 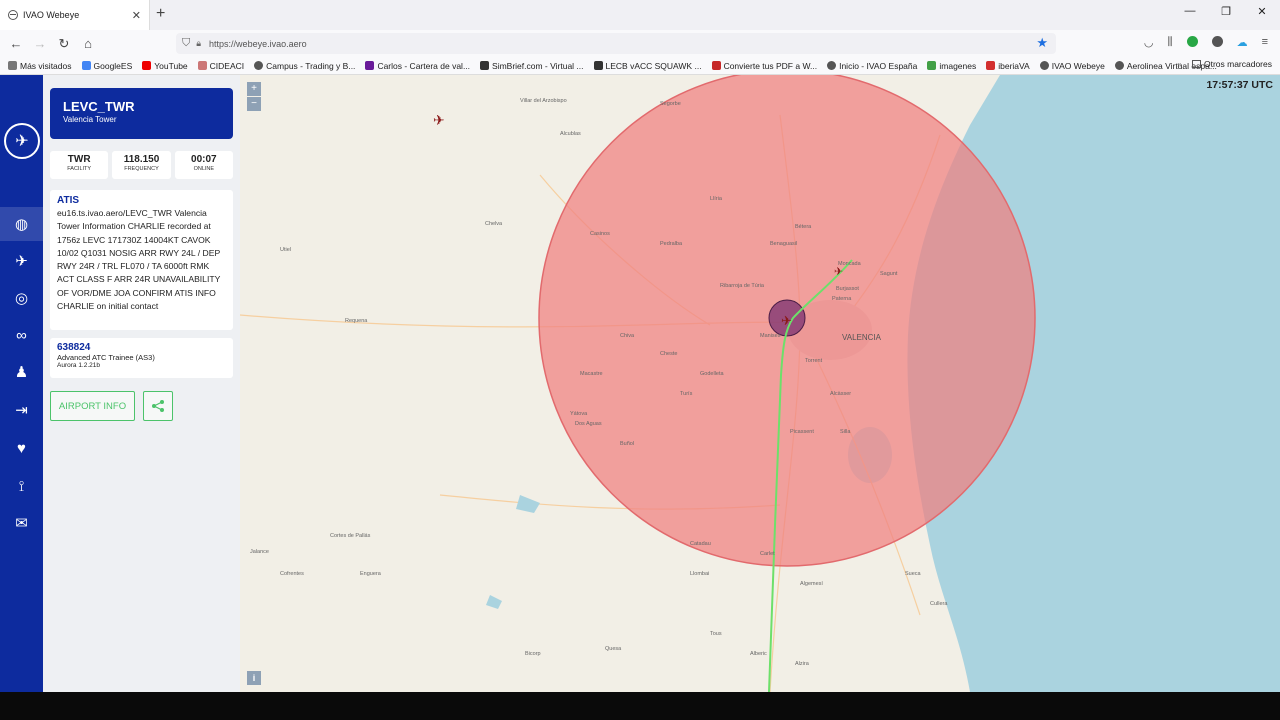 I want to click on controller-id: 638824, so click(x=141, y=347).